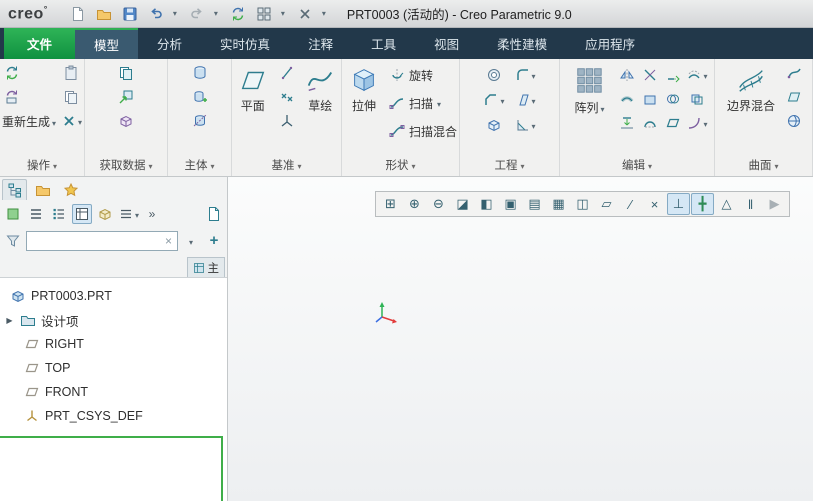  What do you see at coordinates (602, 108) in the screenshot?
I see `pattern-dropdown` at bounding box center [602, 108].